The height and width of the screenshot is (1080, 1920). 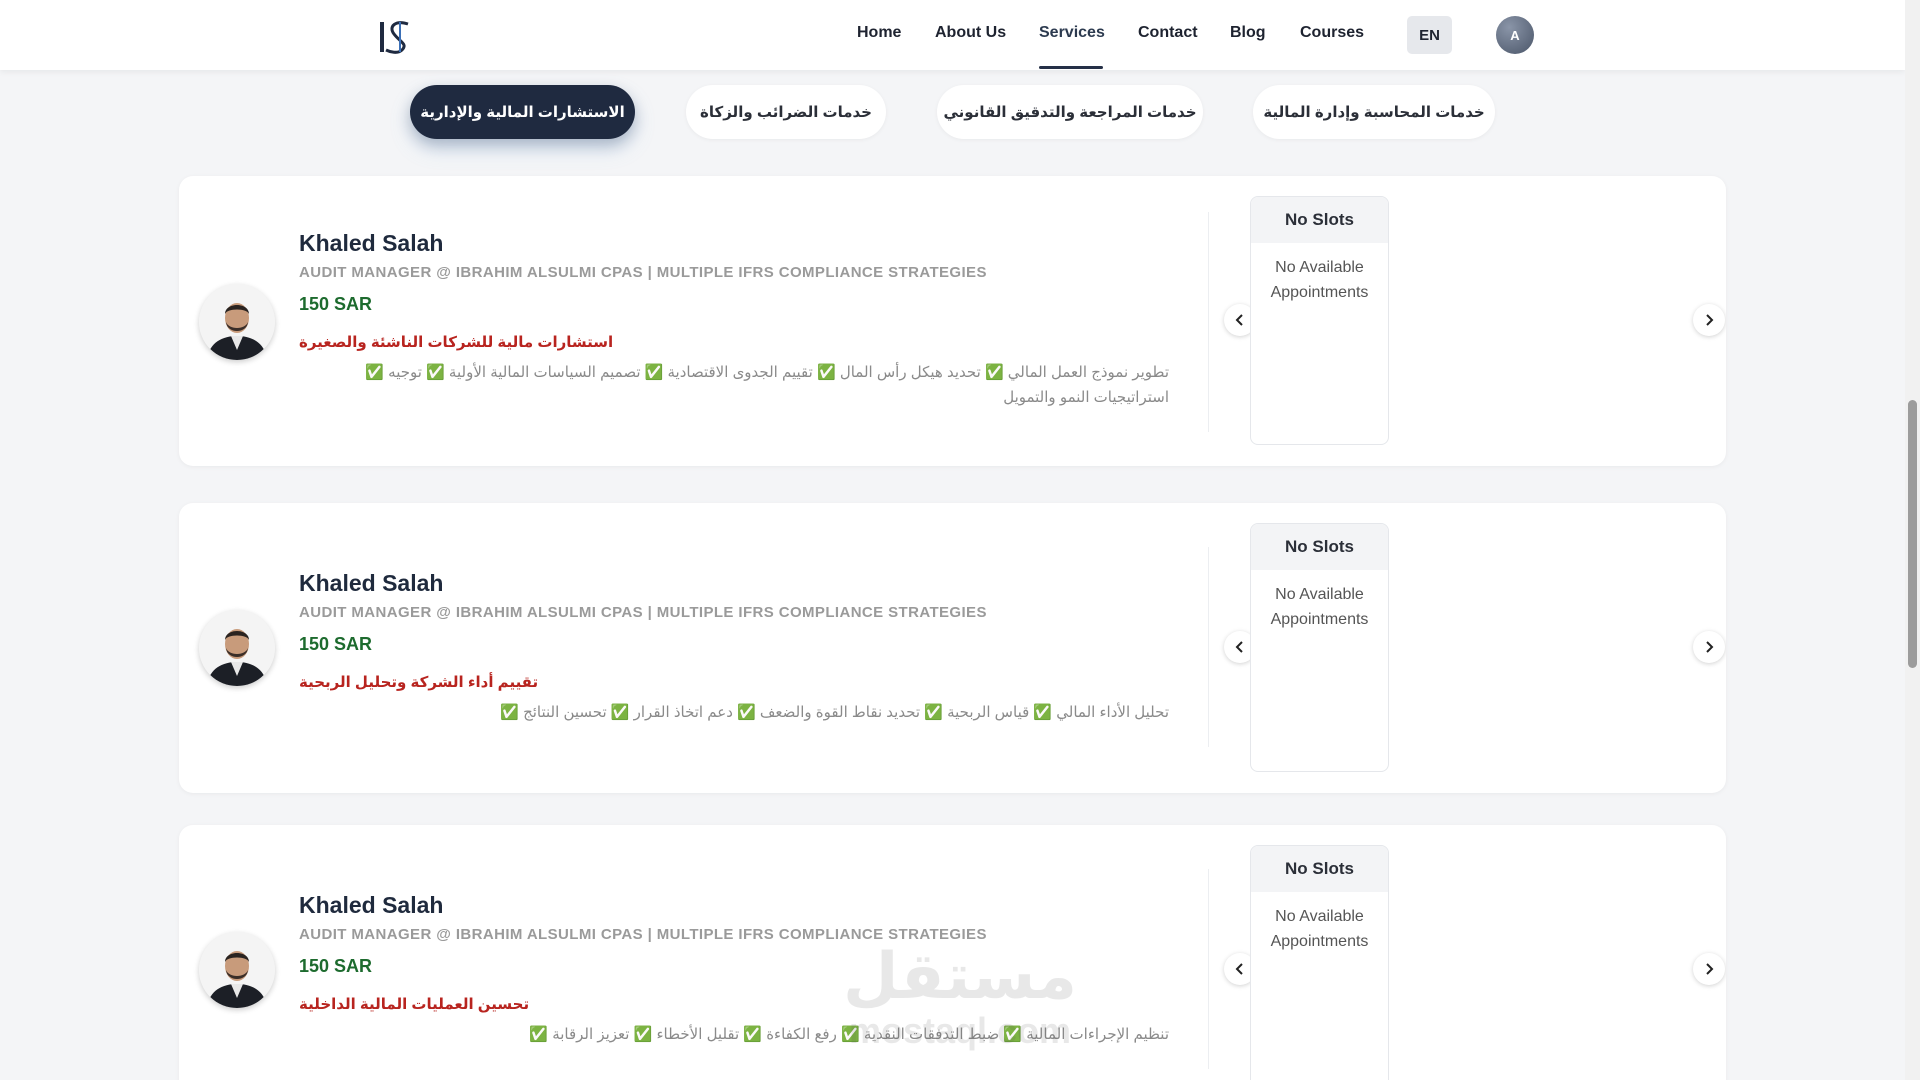 I want to click on nav-about-us: About Us, so click(x=970, y=33).